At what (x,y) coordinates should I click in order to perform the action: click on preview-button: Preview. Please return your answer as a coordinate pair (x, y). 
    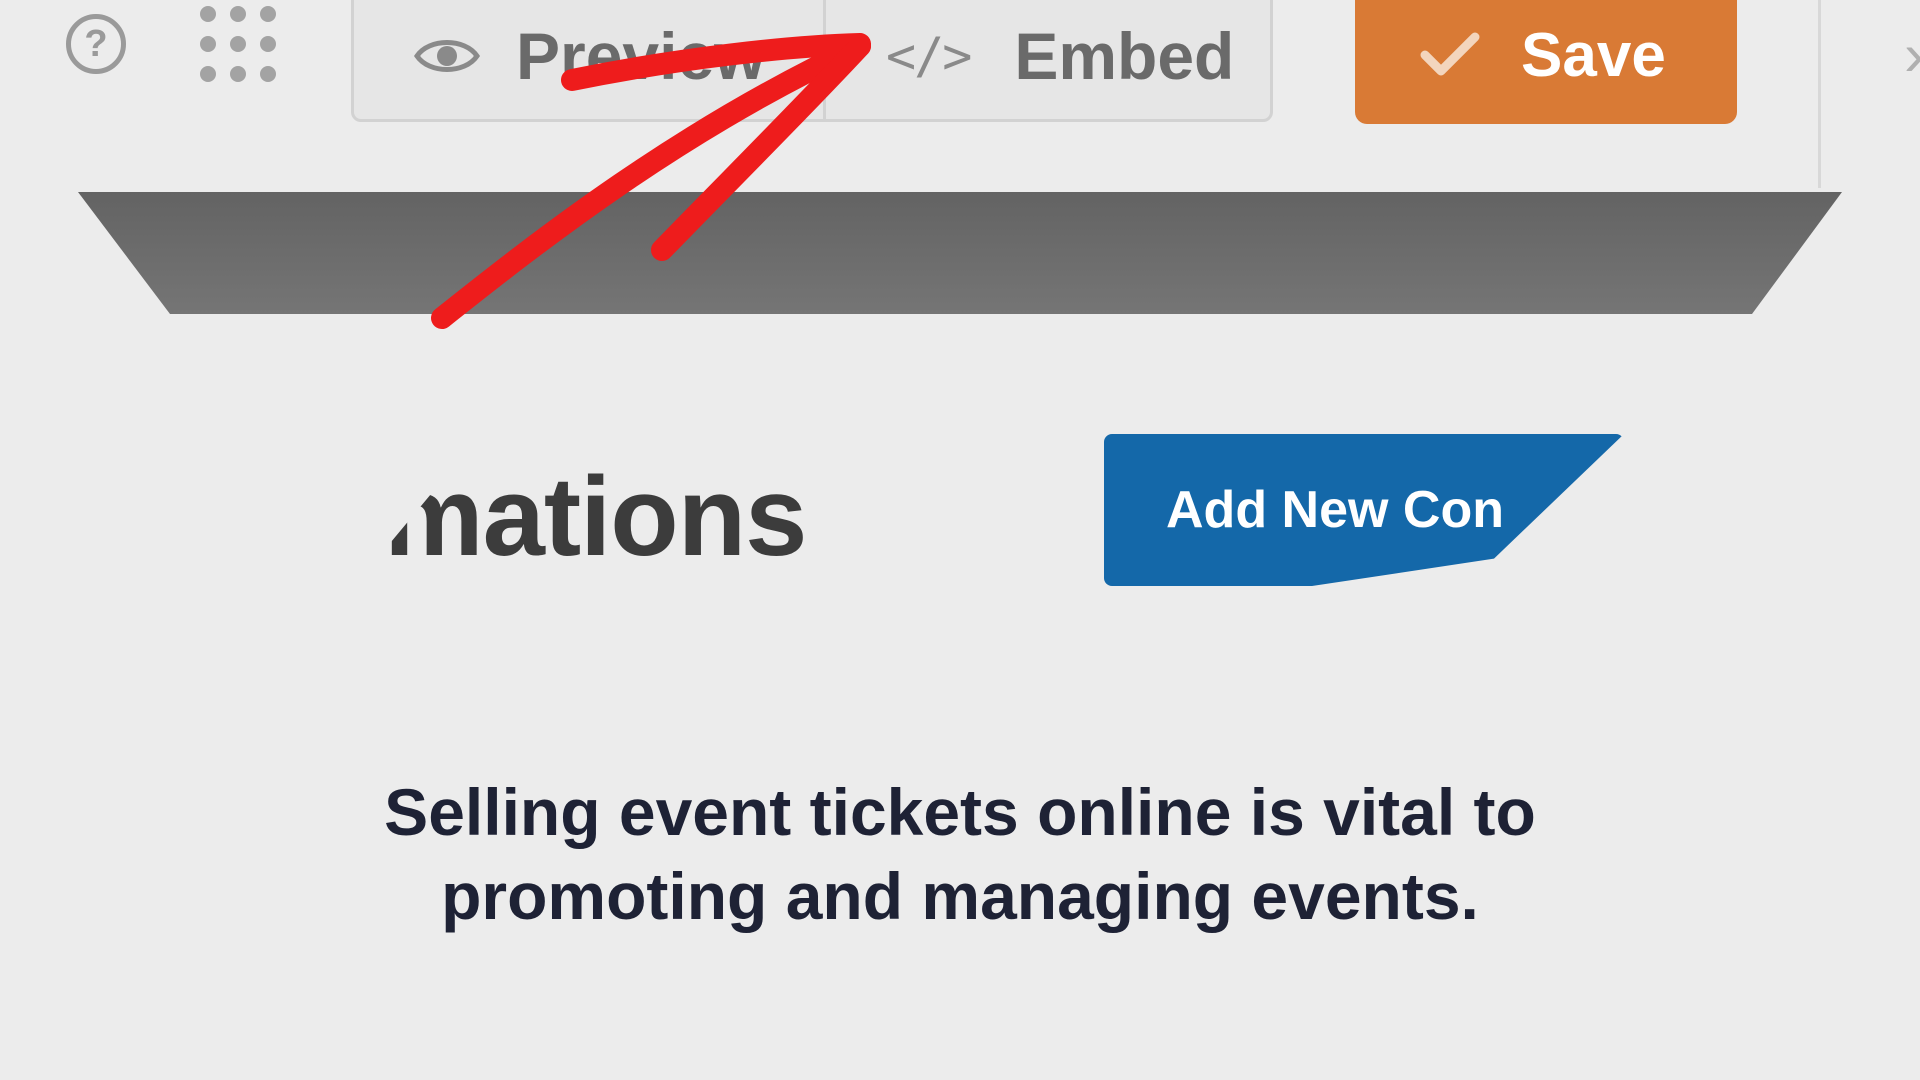
    Looking at the image, I should click on (588, 59).